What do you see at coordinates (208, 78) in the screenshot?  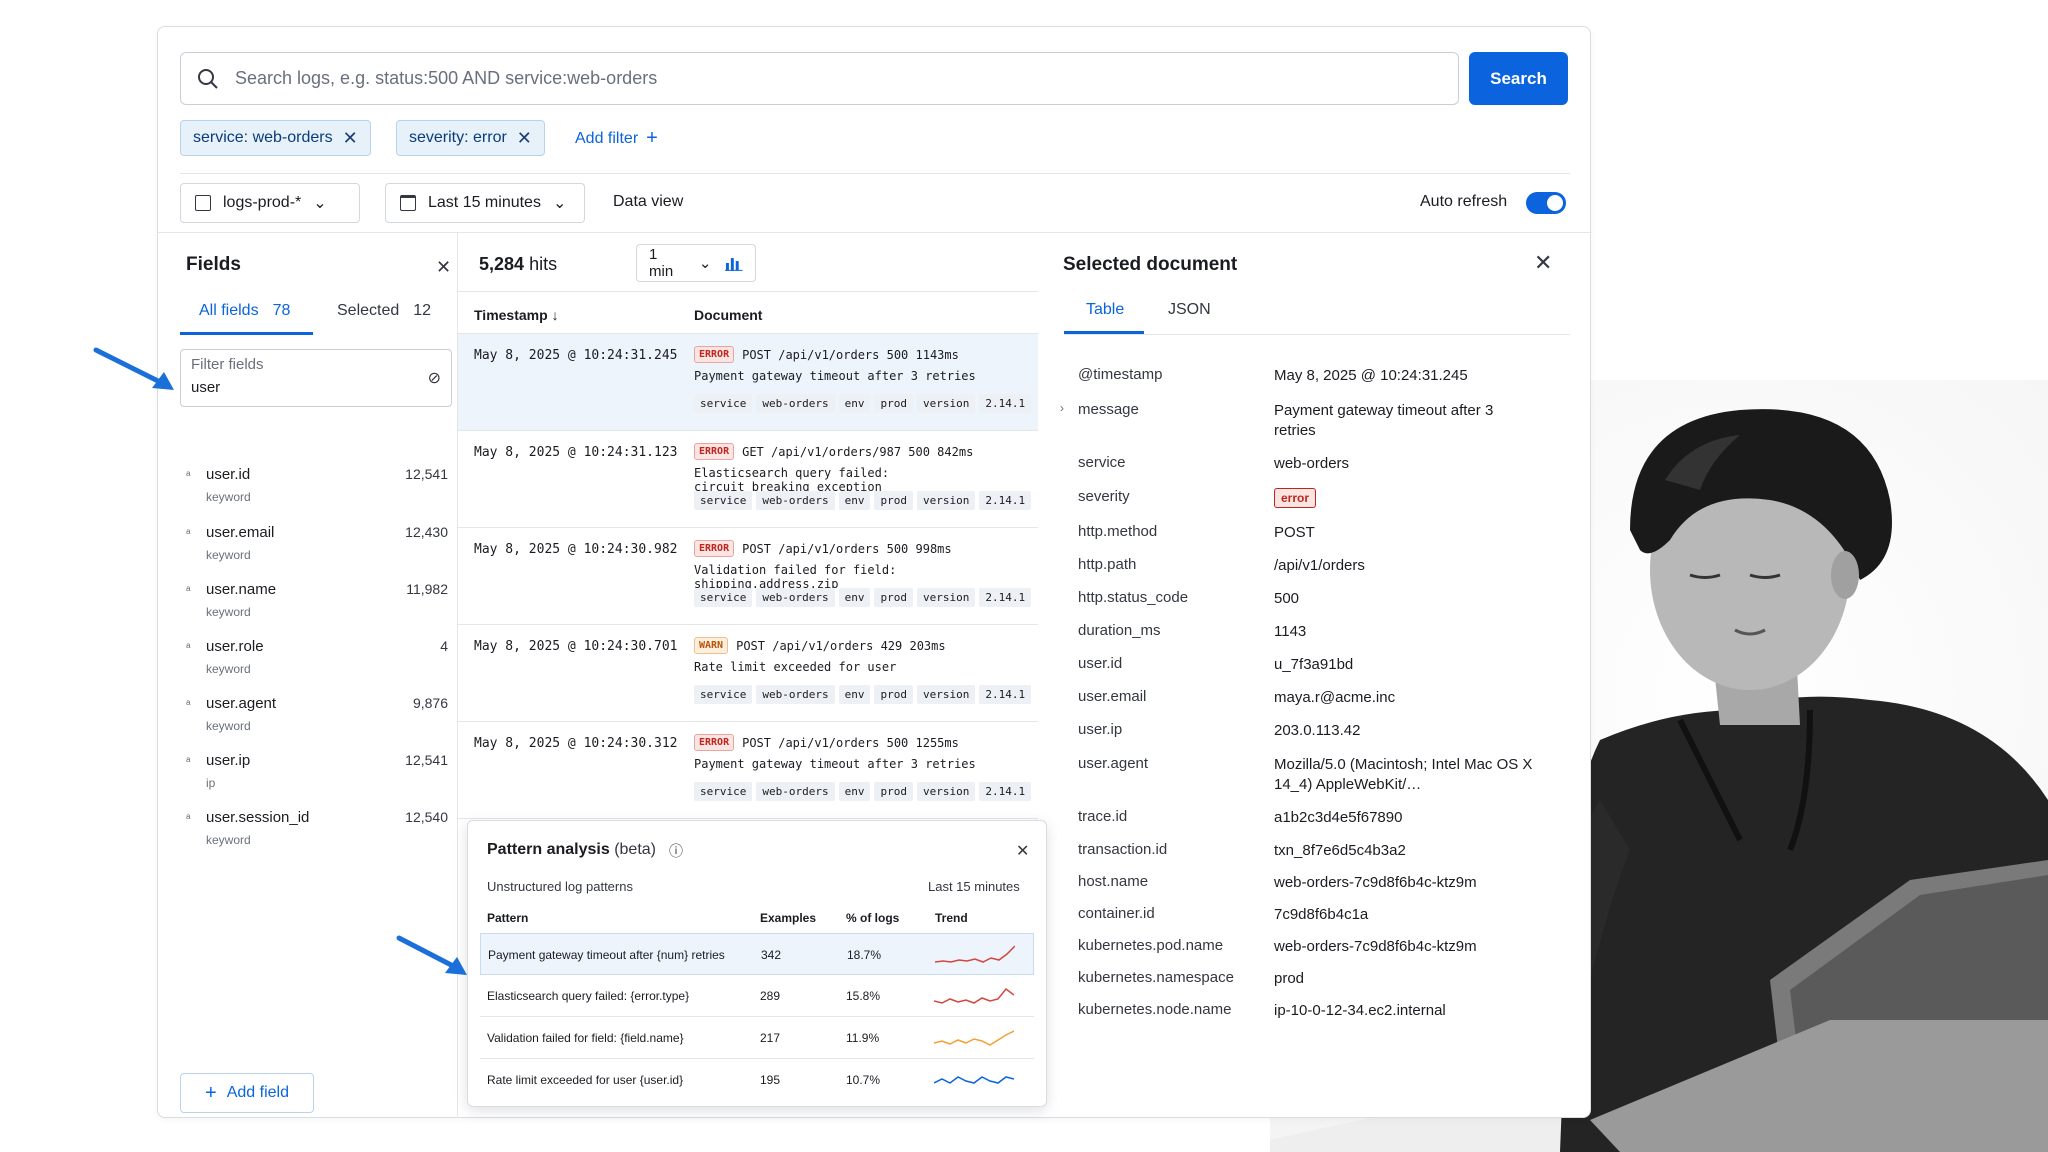 I see `search-icon` at bounding box center [208, 78].